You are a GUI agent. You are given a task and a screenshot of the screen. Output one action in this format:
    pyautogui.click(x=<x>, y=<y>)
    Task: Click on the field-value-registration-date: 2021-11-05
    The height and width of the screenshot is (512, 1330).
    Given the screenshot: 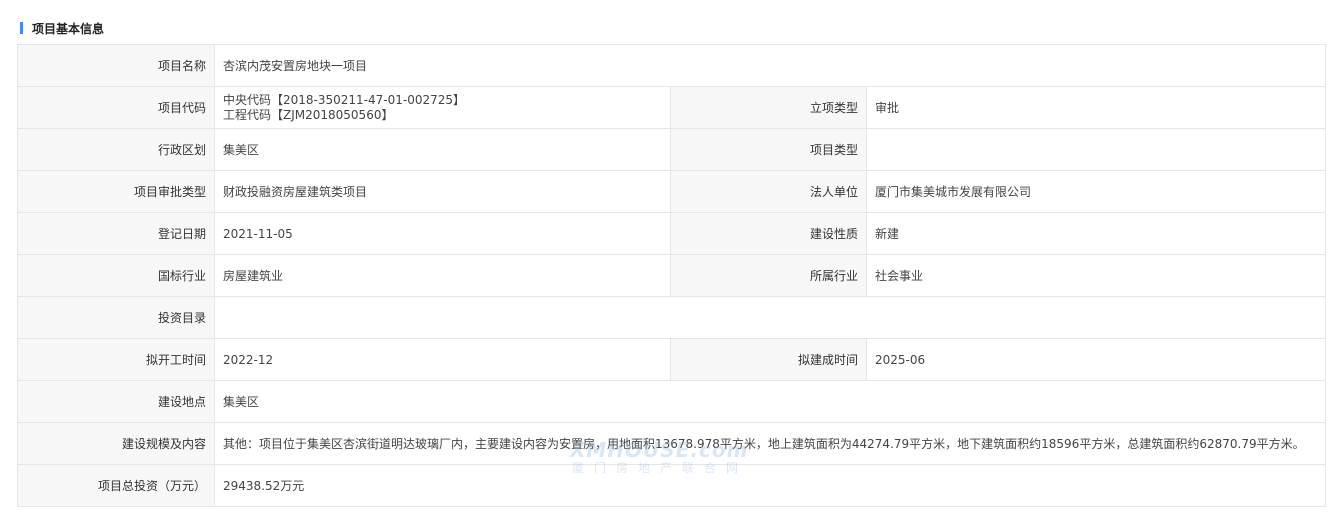 What is the action you would take?
    pyautogui.click(x=442, y=233)
    